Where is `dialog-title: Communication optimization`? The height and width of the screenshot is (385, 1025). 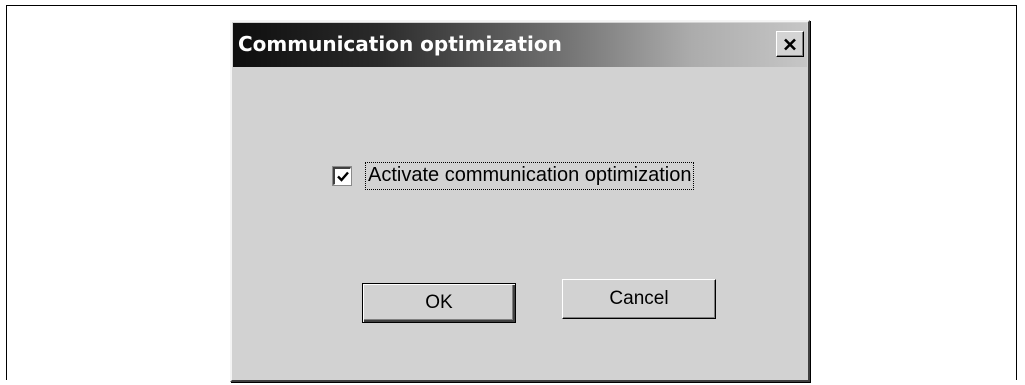 dialog-title: Communication optimization is located at coordinates (400, 44).